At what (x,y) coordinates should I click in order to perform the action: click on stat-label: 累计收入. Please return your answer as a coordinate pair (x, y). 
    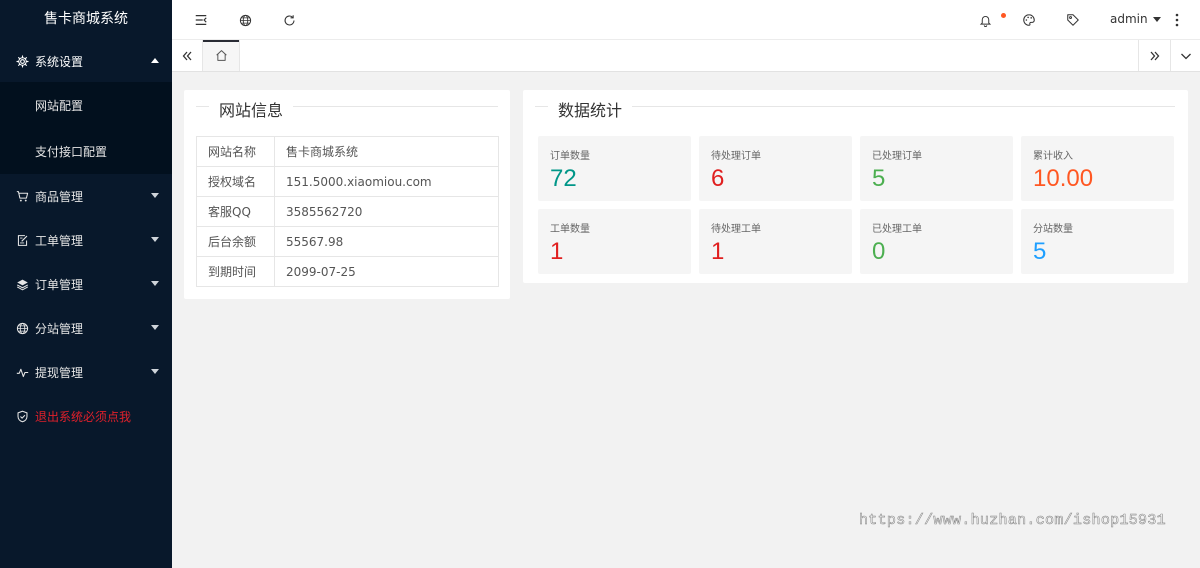
    Looking at the image, I should click on (1053, 156).